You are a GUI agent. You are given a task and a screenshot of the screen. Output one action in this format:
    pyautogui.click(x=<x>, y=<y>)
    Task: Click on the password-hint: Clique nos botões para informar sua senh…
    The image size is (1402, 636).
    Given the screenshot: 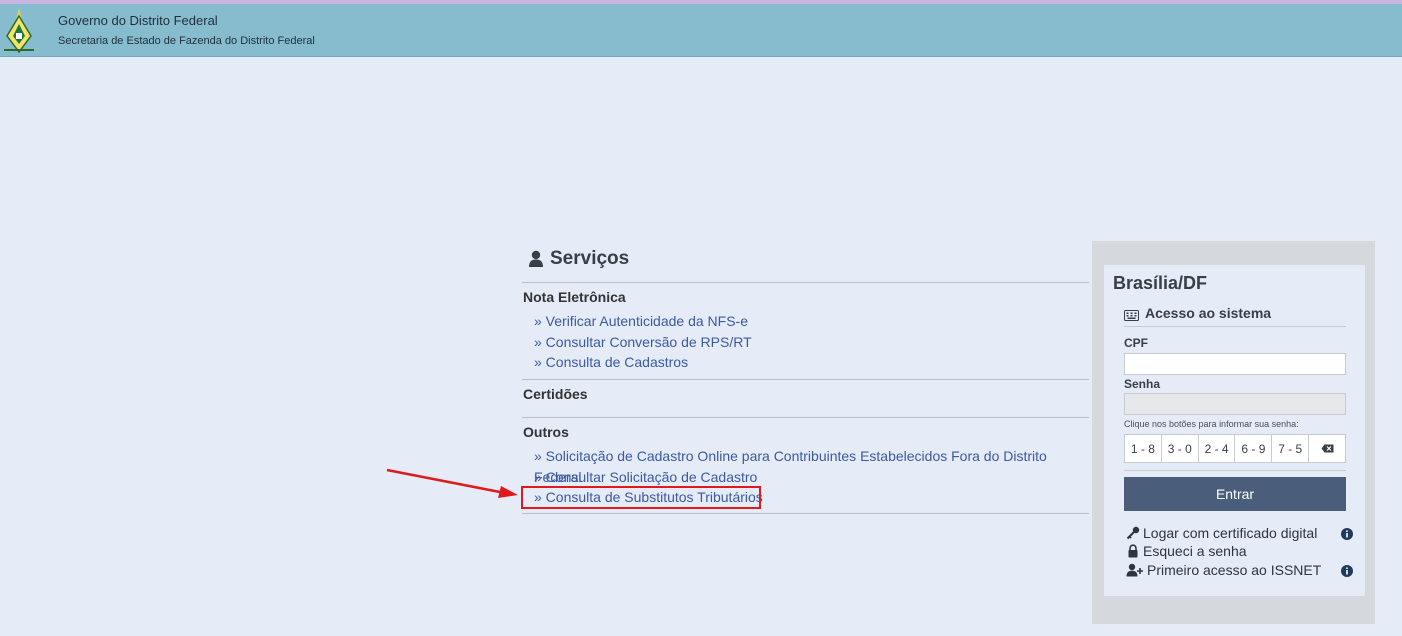 What is the action you would take?
    pyautogui.click(x=1211, y=424)
    